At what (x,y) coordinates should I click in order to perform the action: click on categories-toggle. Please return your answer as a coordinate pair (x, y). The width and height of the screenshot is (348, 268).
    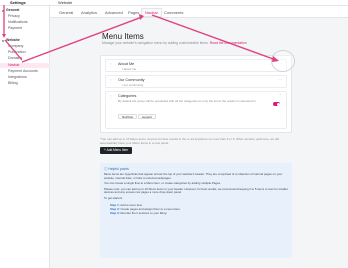
    Looking at the image, I should click on (276, 104).